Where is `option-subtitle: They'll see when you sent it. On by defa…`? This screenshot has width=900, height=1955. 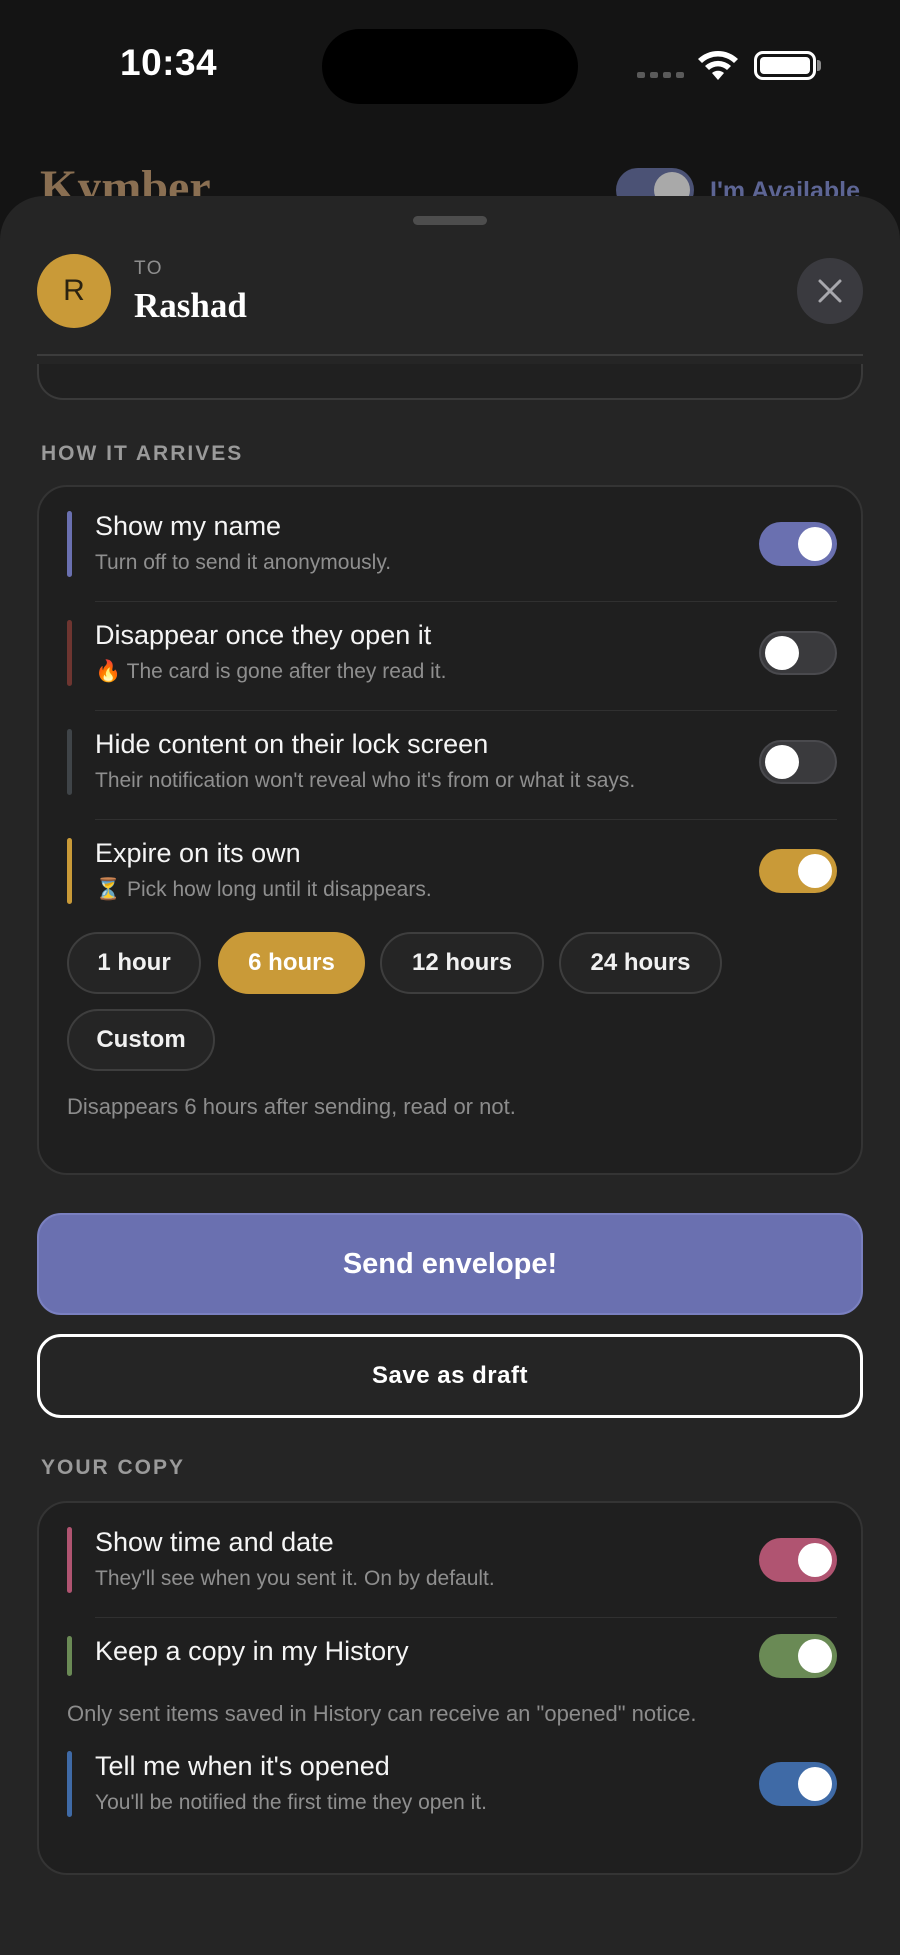
option-subtitle: They'll see when you sent it. On by defa… is located at coordinates (295, 1578).